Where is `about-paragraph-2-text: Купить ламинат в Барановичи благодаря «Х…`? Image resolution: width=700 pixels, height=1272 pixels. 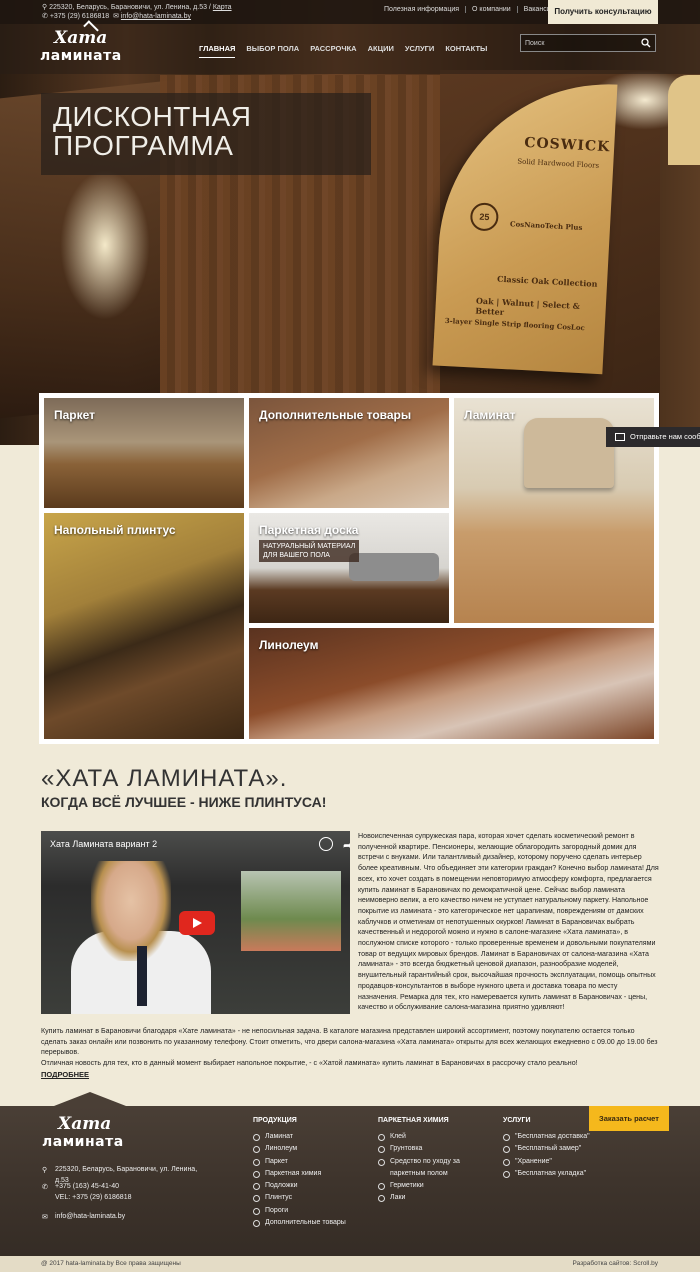
about-paragraph-2-text: Купить ламинат в Барановичи благодаря «Х… is located at coordinates (349, 1042).